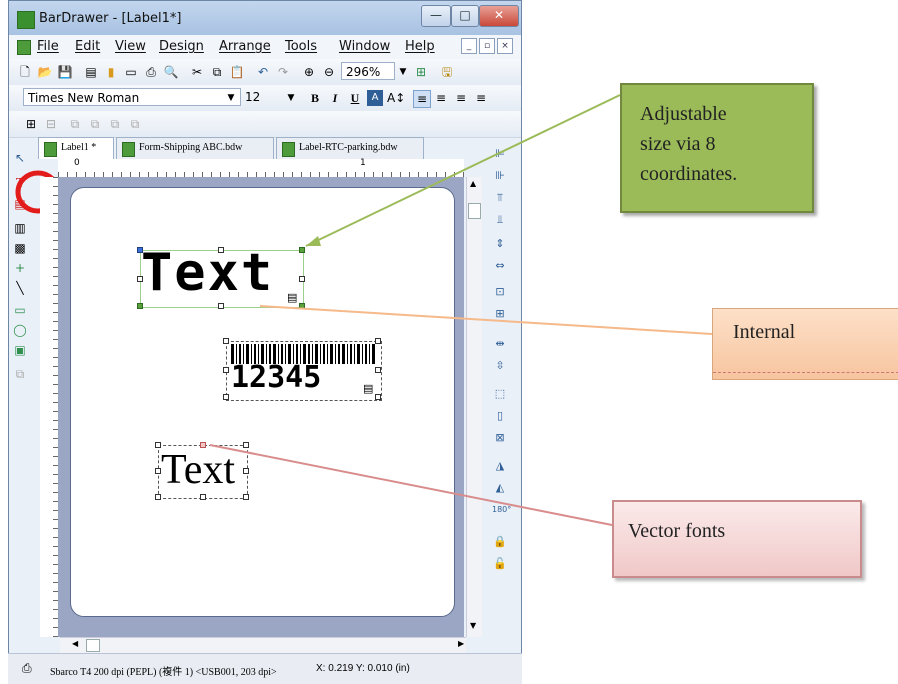 The height and width of the screenshot is (684, 898). What do you see at coordinates (678, 144) in the screenshot?
I see `callout-adjustable-line2: size via 8` at bounding box center [678, 144].